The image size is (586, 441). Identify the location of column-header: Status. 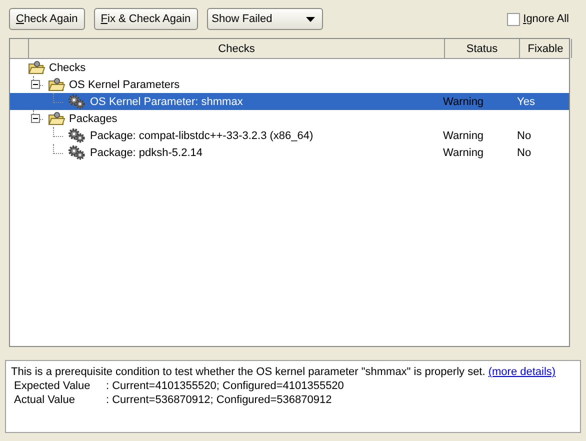
(482, 48).